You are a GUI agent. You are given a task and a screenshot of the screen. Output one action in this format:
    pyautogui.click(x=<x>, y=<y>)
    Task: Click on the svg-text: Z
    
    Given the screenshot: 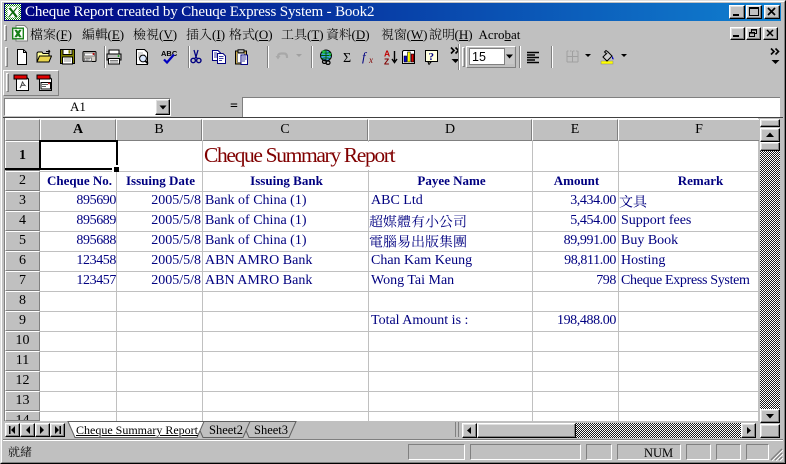 What is the action you would take?
    pyautogui.click(x=386, y=61)
    